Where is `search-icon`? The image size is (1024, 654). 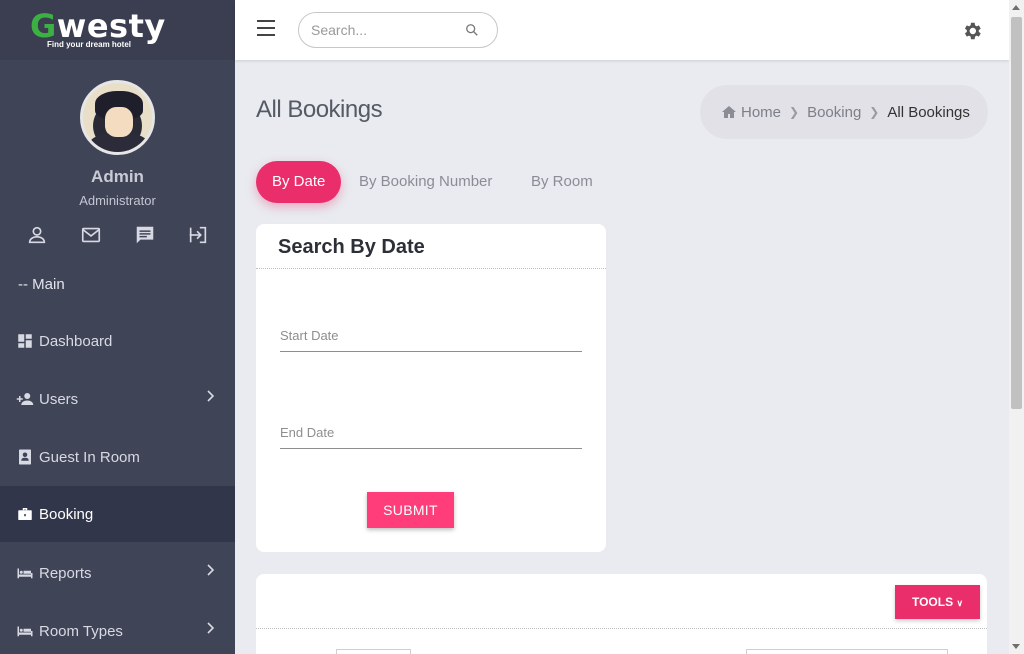 search-icon is located at coordinates (472, 30).